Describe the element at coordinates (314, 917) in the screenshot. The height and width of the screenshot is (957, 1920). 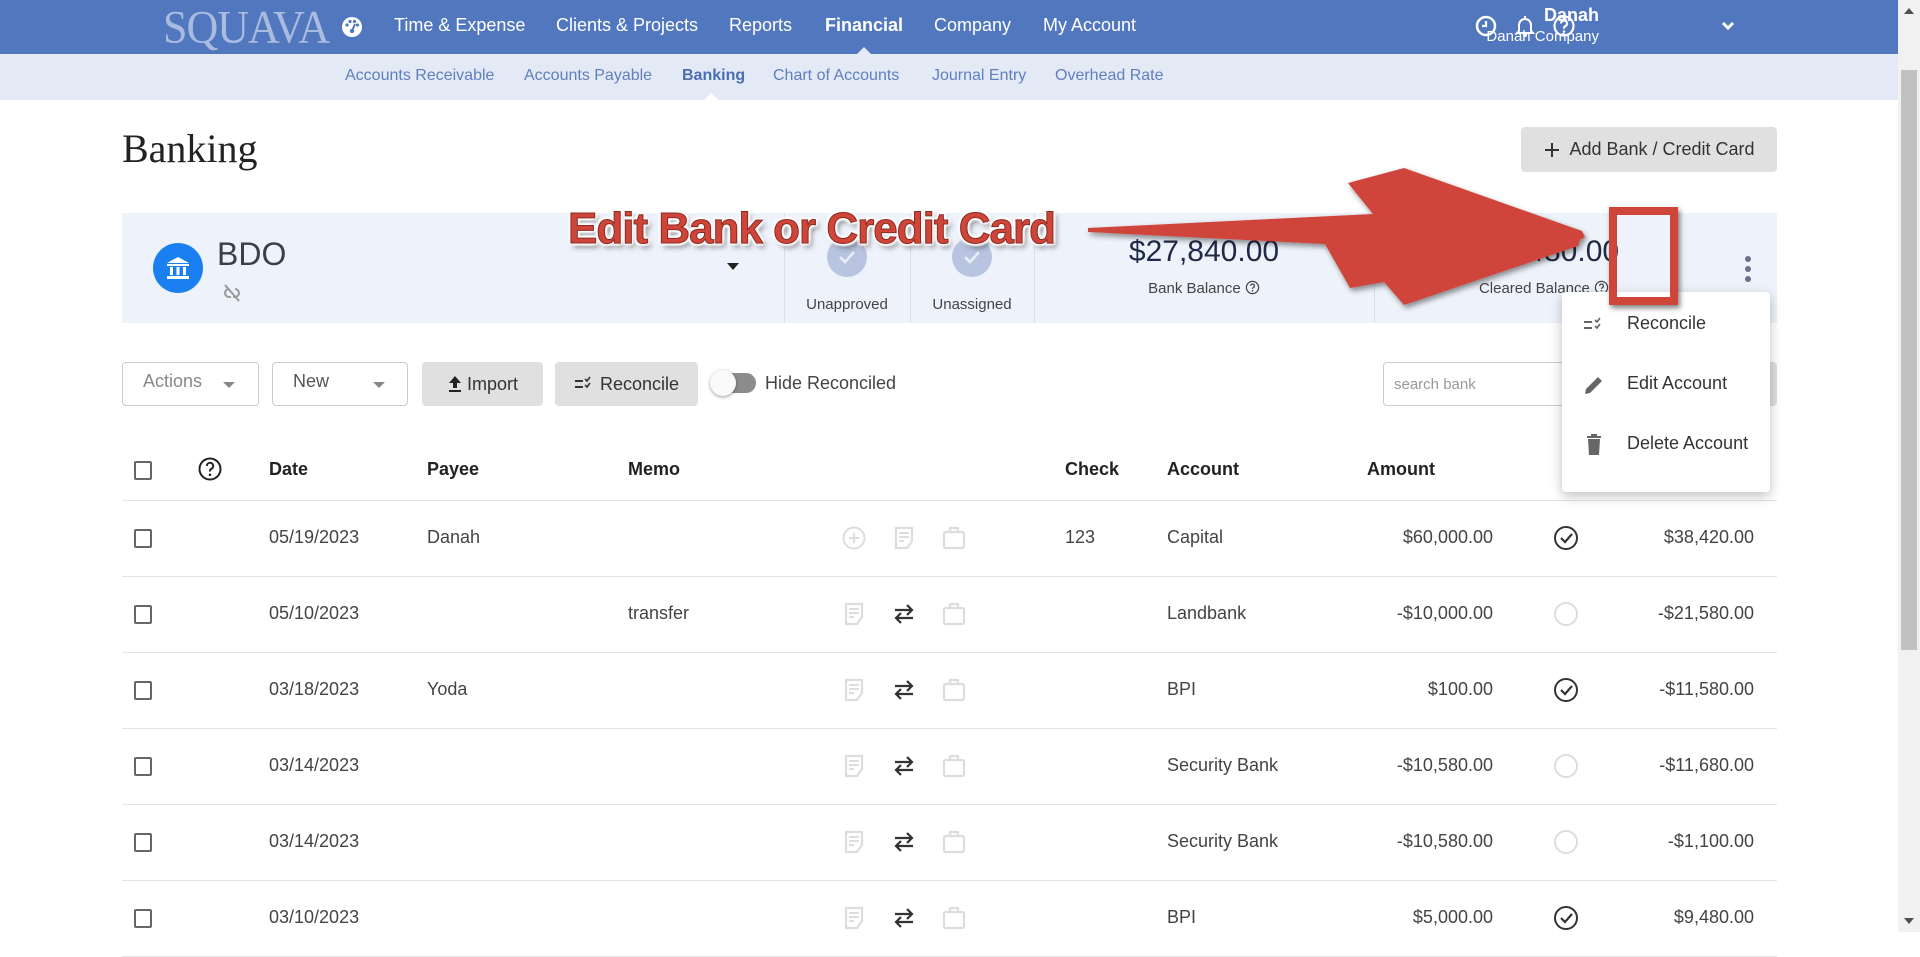
I see `row-date: 03/10/2023` at that location.